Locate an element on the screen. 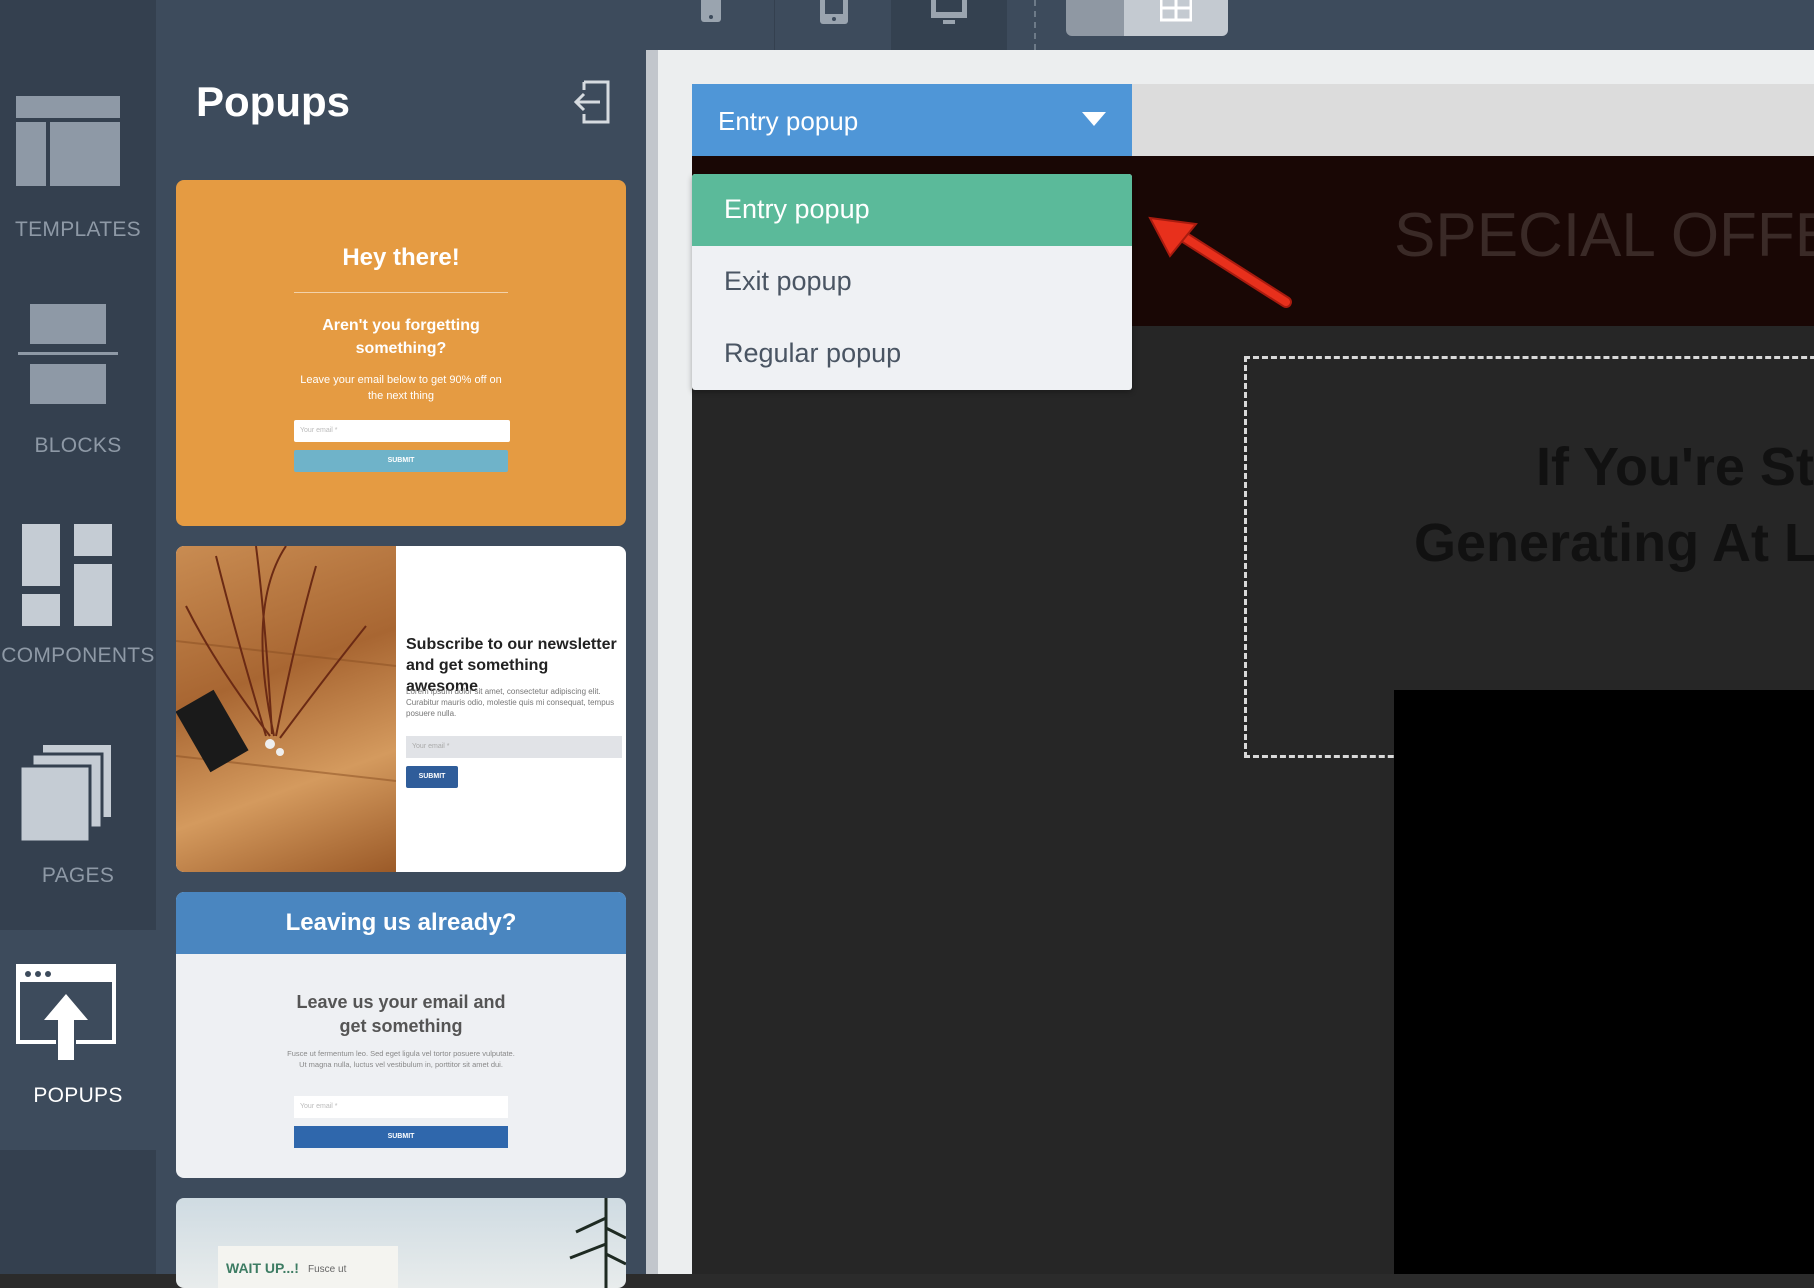  dried-plant-image is located at coordinates (286, 664).